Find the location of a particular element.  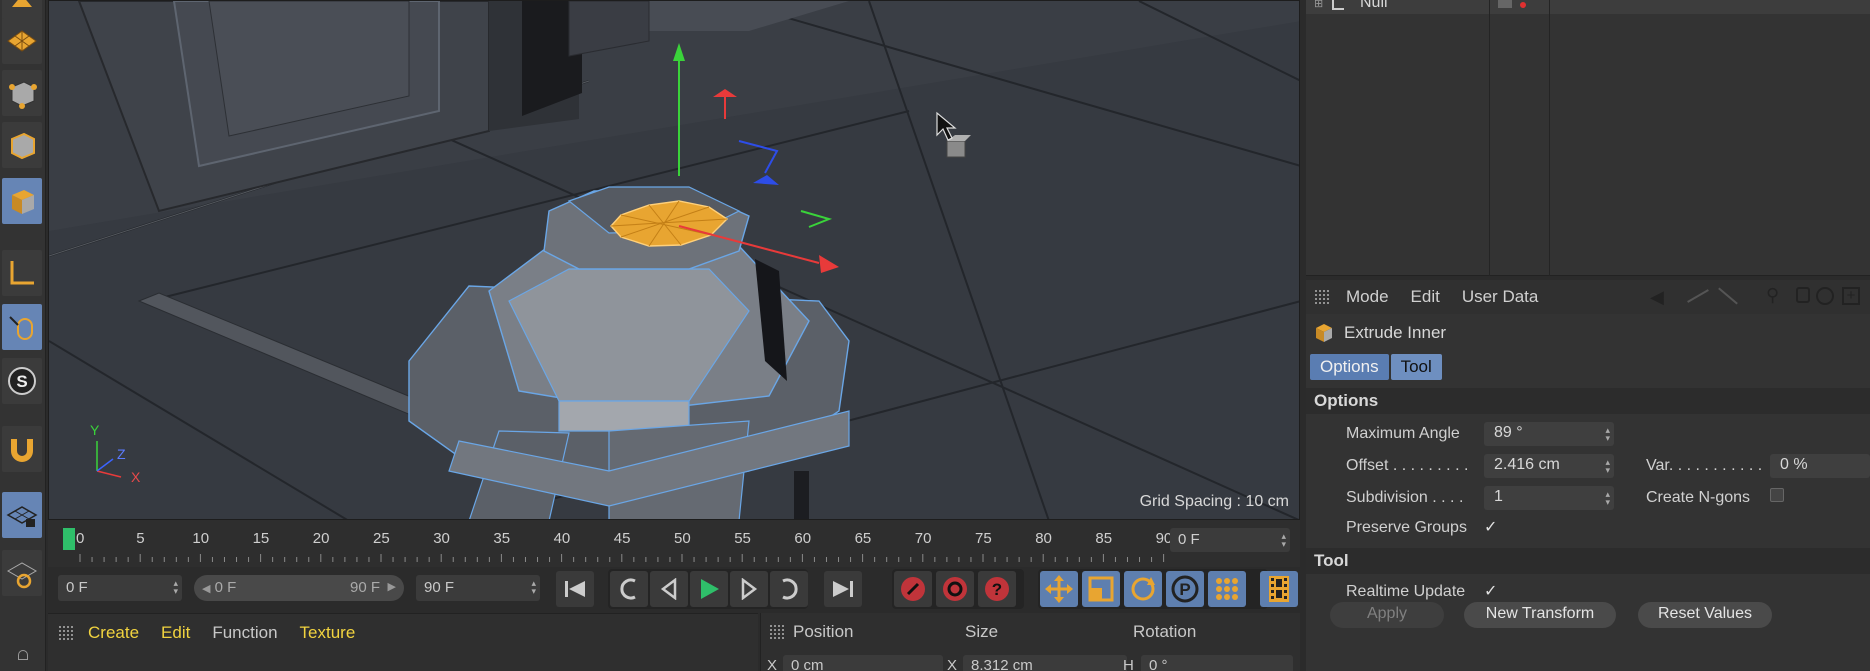

polygon-mesh-icon is located at coordinates (22, 41).